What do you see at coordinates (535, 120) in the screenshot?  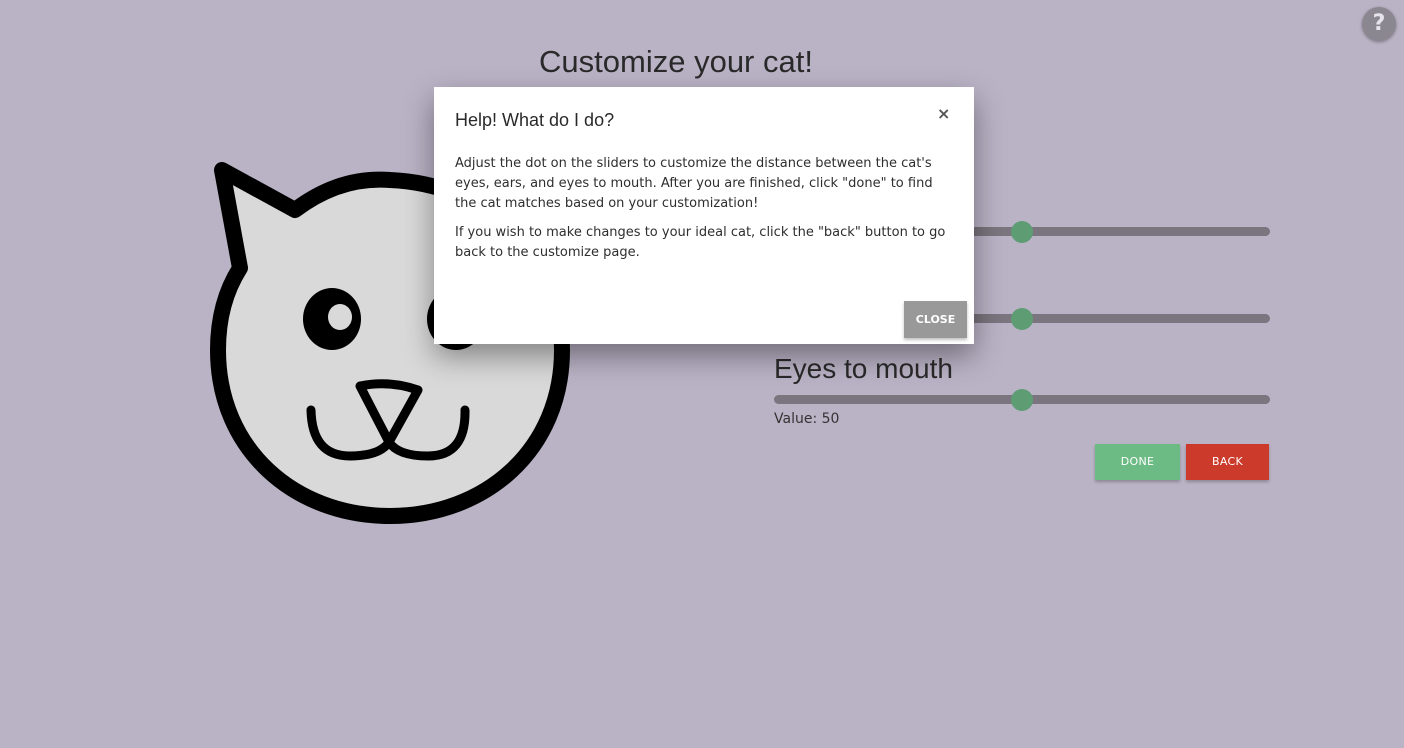 I see `modal-title: Help! What do I do?` at bounding box center [535, 120].